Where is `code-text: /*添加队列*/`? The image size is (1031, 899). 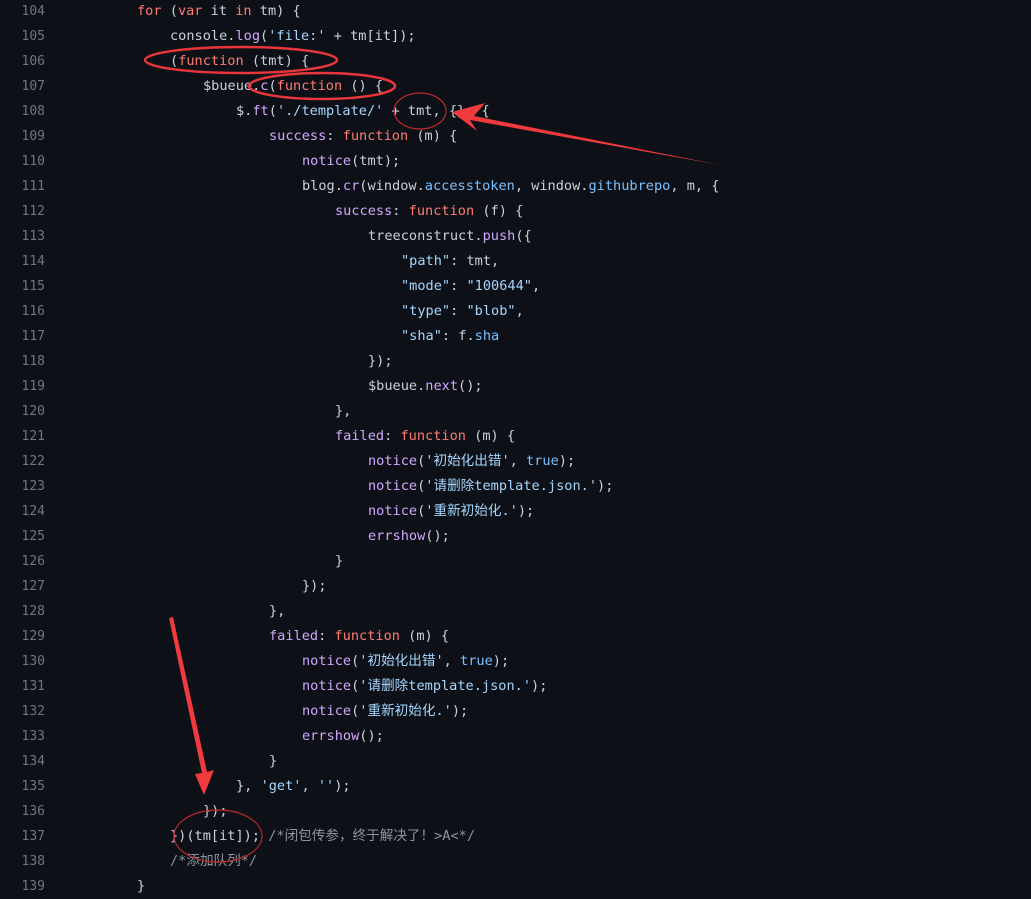 code-text: /*添加队列*/ is located at coordinates (213, 861).